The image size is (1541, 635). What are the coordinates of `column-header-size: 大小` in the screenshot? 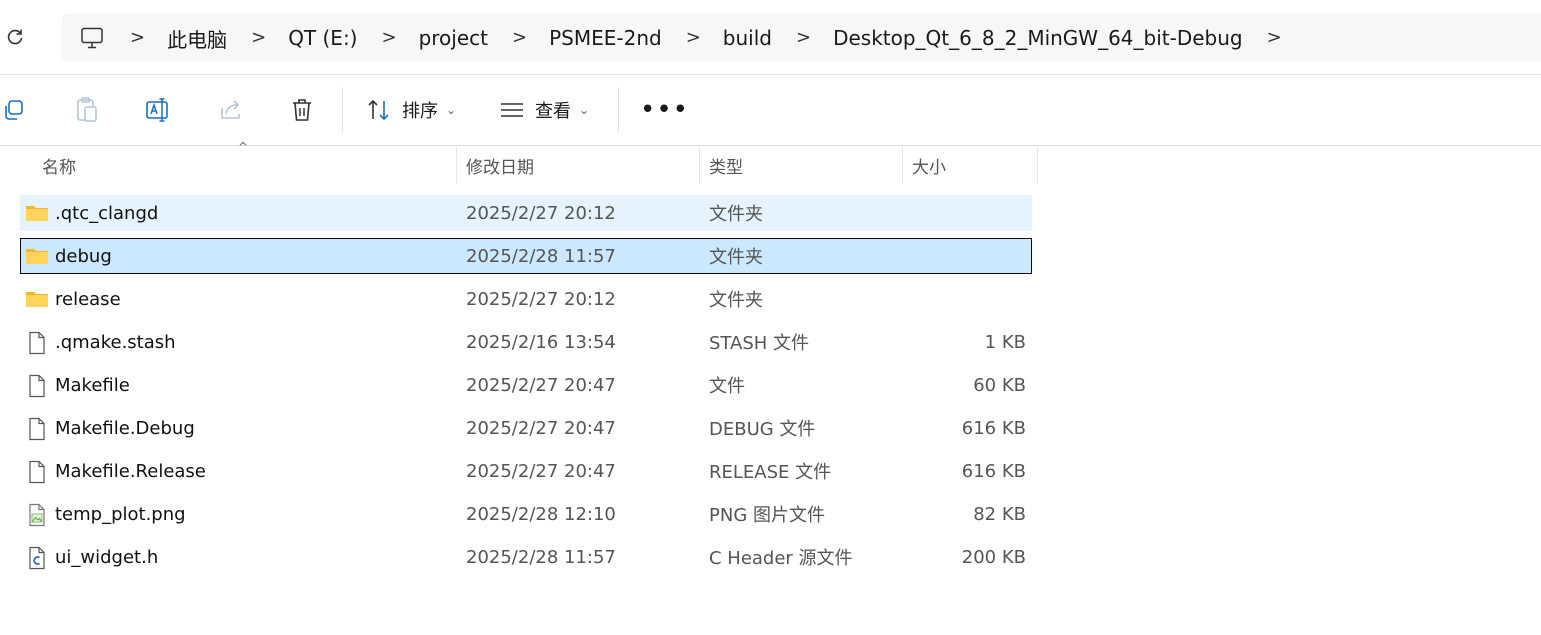 It's located at (929, 165).